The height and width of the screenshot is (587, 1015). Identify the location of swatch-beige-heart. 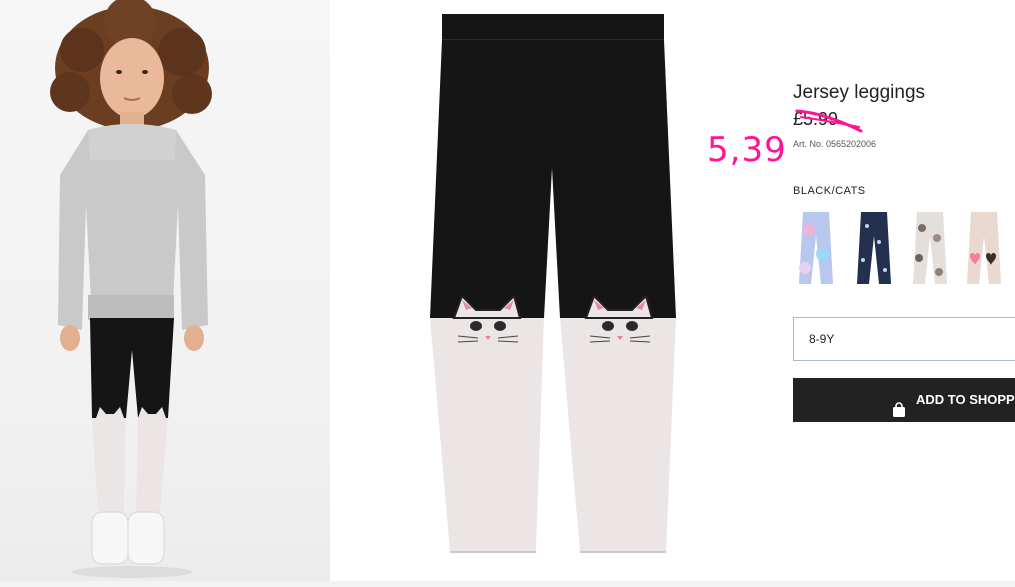
(984, 247).